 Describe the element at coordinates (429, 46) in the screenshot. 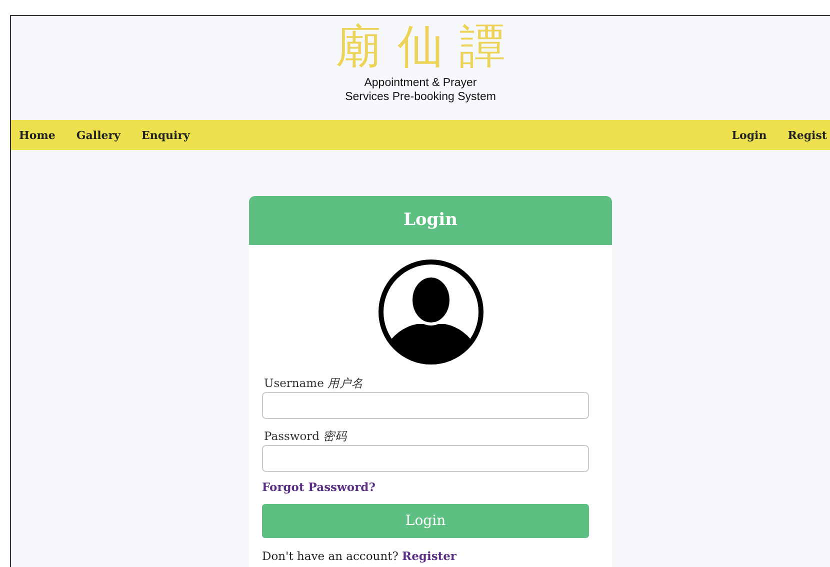

I see `site-logo: 廟仙譚` at that location.